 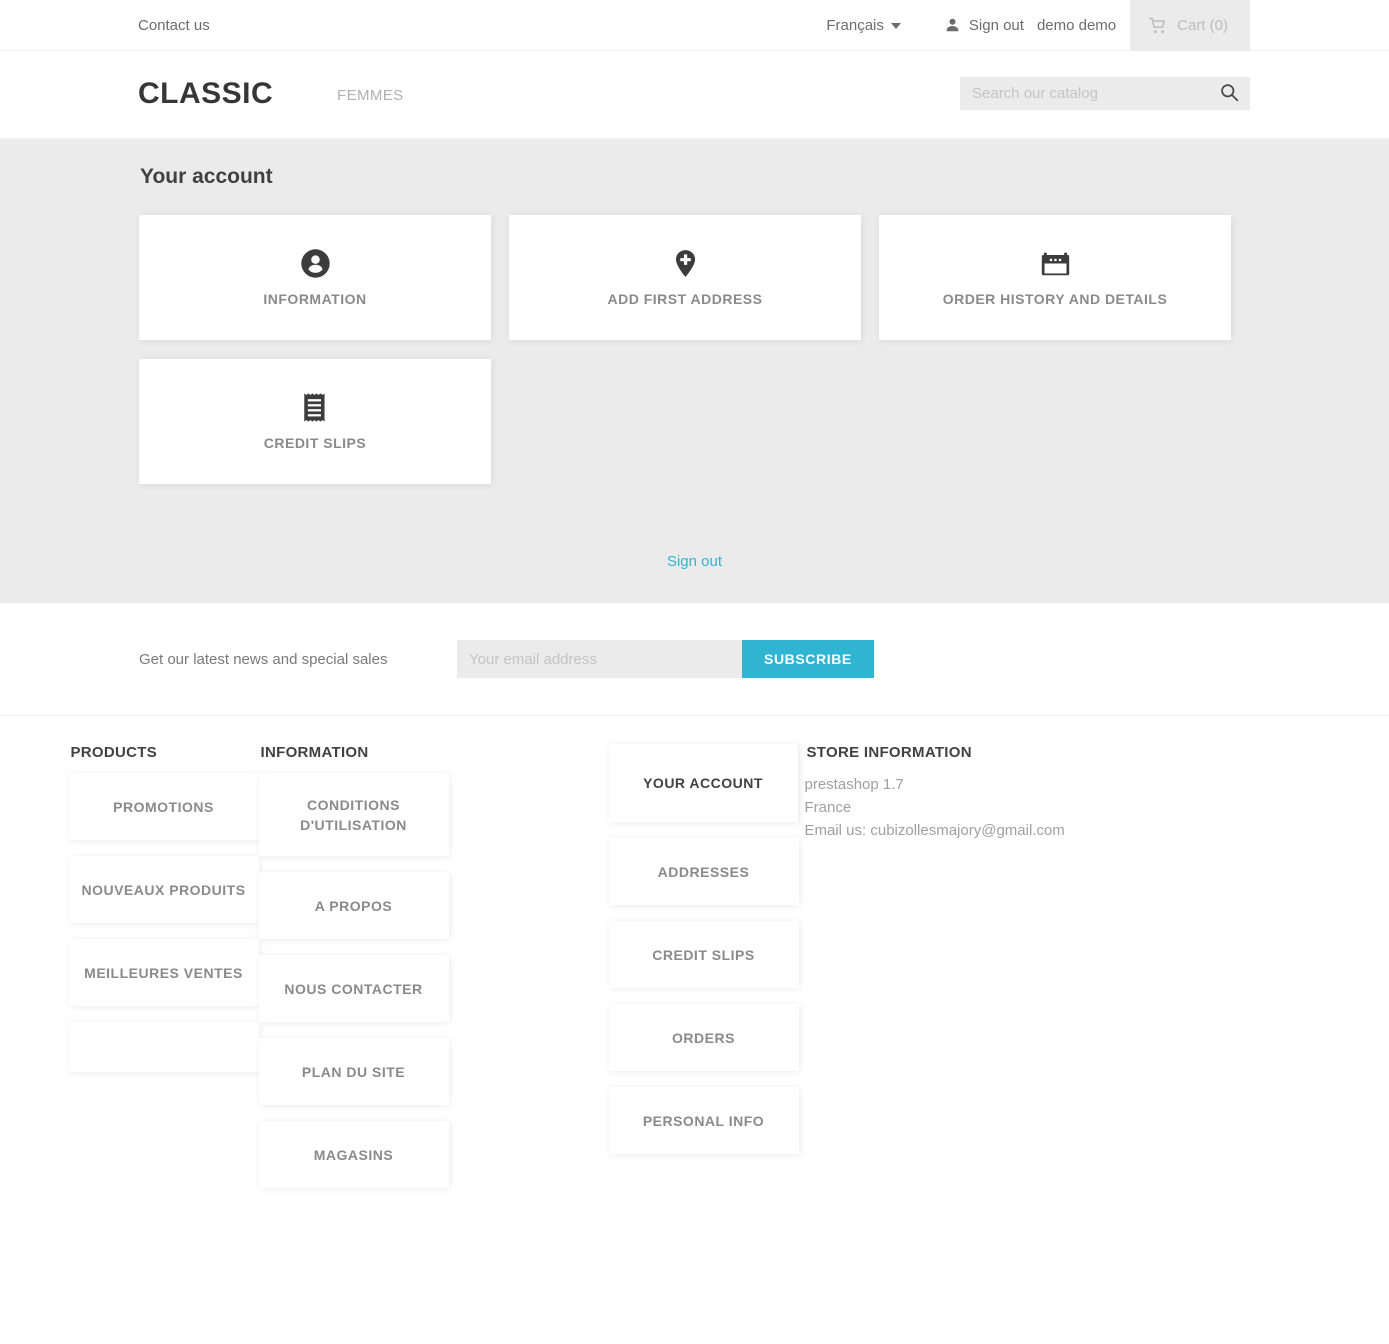 I want to click on account-card-label: INFORMATION, so click(x=315, y=299).